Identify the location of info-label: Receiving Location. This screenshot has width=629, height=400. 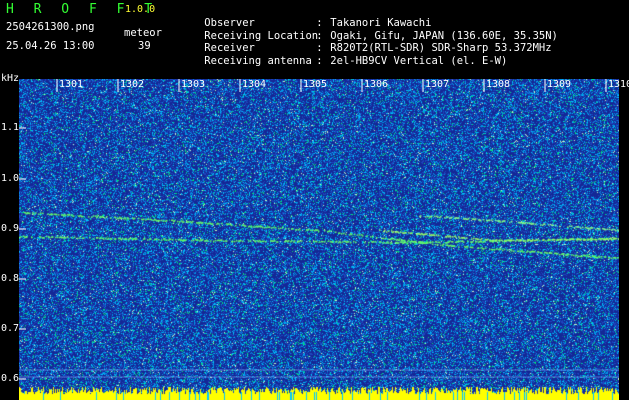
(261, 35).